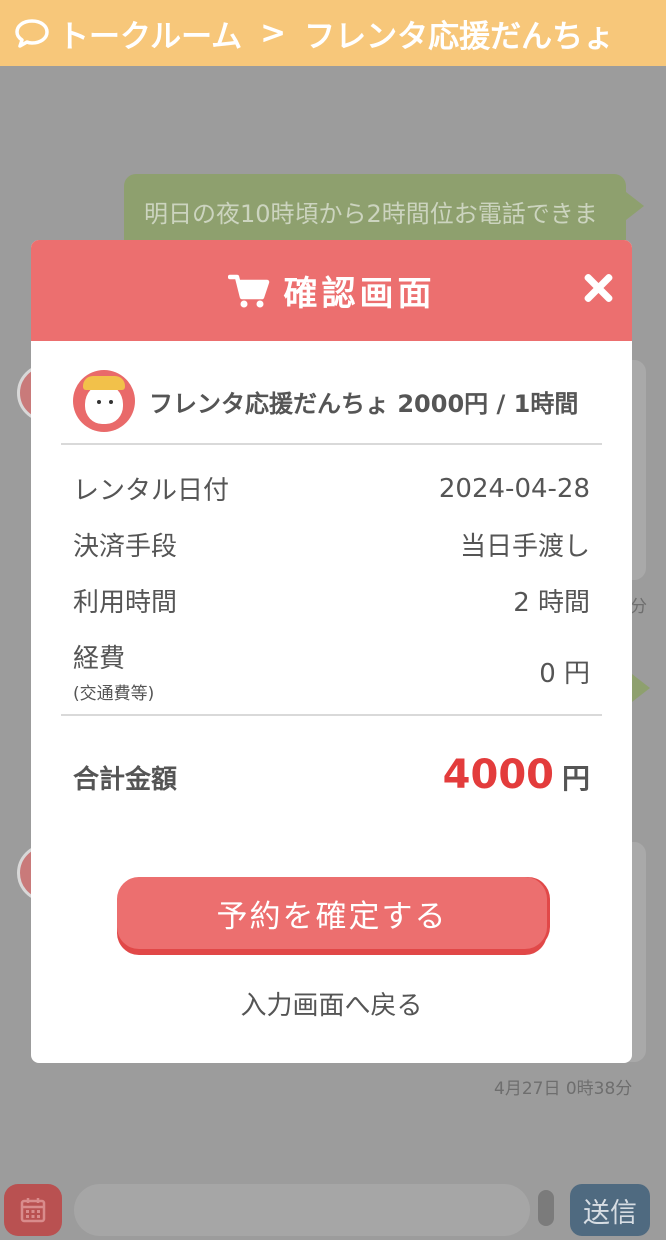 The width and height of the screenshot is (666, 1240). Describe the element at coordinates (331, 488) in the screenshot. I see `detail-row-date: レンタル日付 2024-04-28` at that location.